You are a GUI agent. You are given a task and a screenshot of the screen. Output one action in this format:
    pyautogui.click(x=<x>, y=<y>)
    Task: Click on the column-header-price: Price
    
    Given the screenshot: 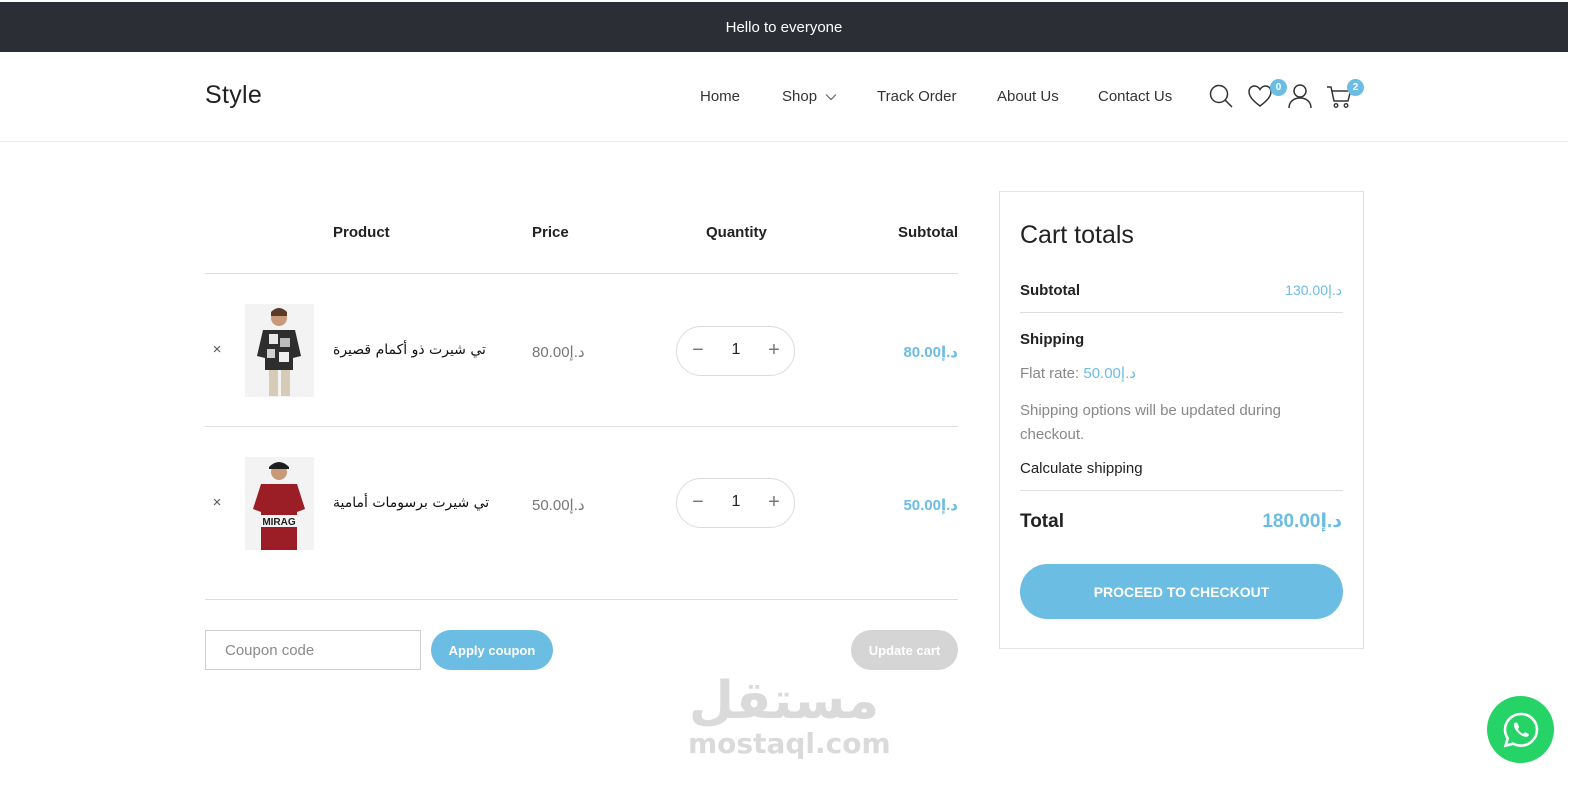 What is the action you would take?
    pyautogui.click(x=550, y=232)
    